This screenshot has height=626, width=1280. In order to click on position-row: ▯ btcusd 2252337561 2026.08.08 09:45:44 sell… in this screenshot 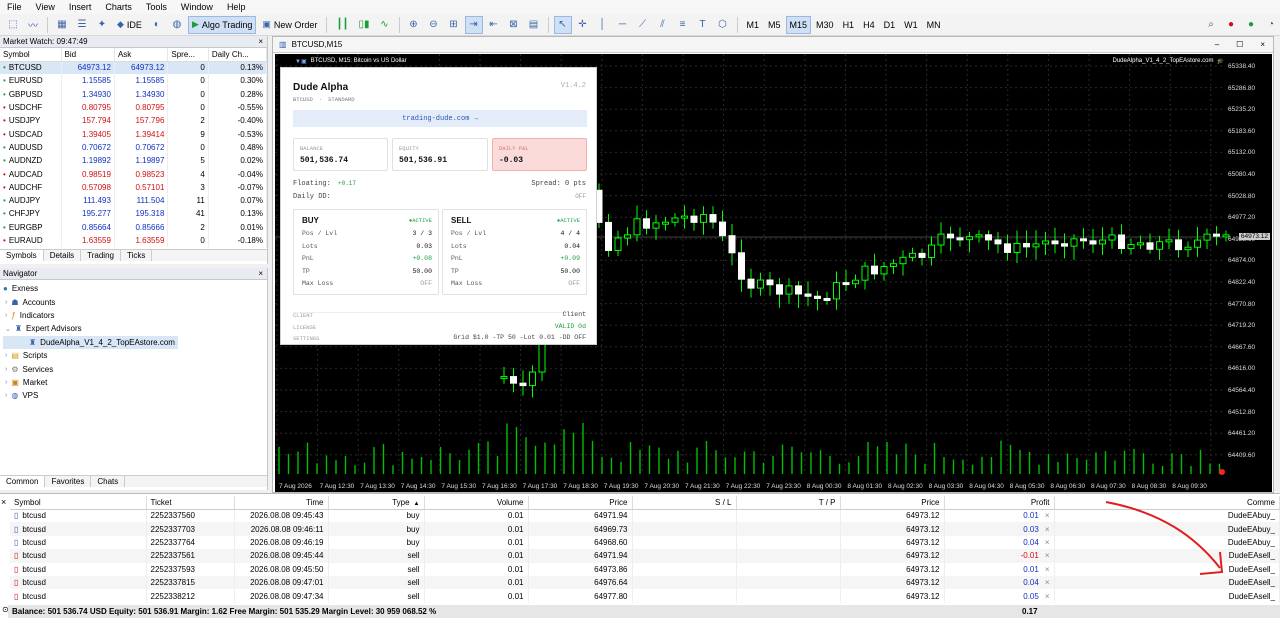, I will do `click(645, 556)`.